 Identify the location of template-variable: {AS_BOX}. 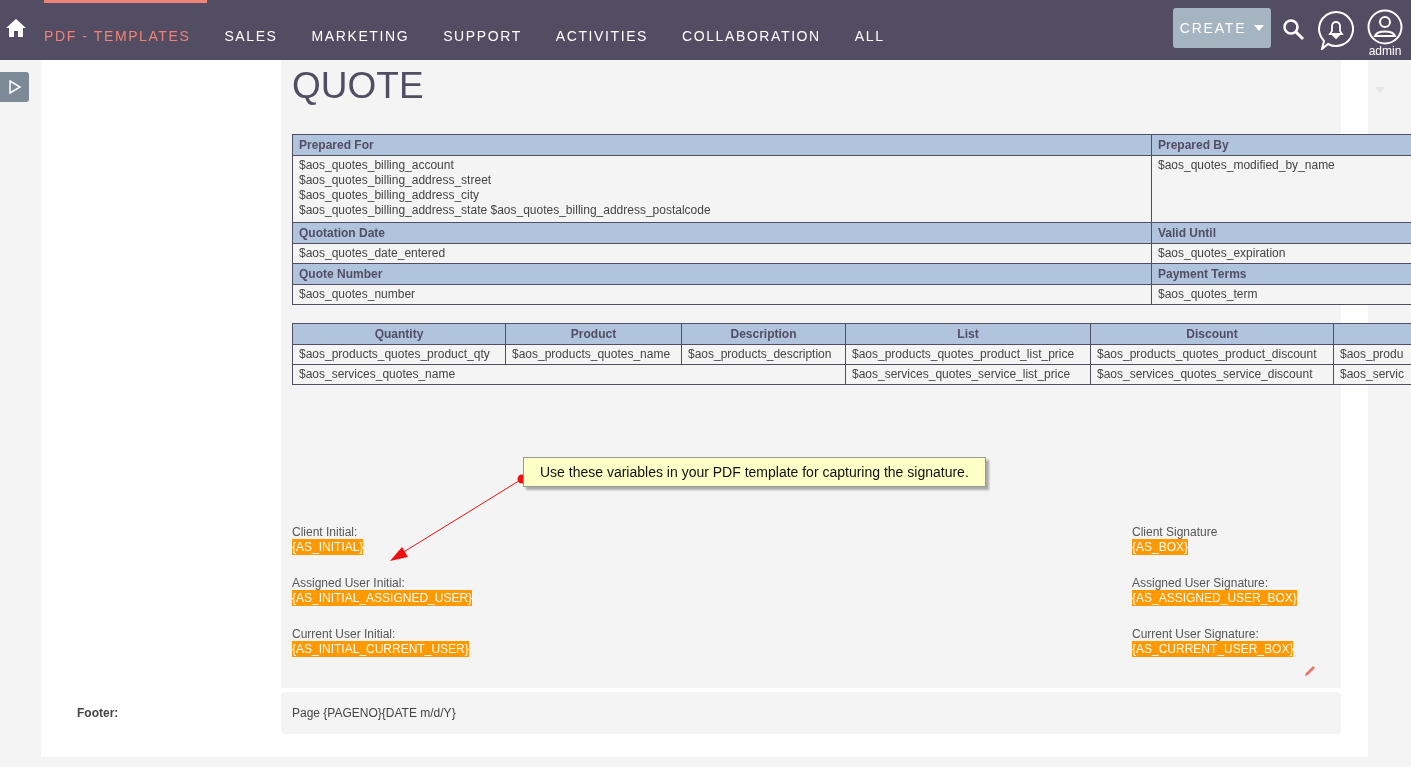
(1160, 547).